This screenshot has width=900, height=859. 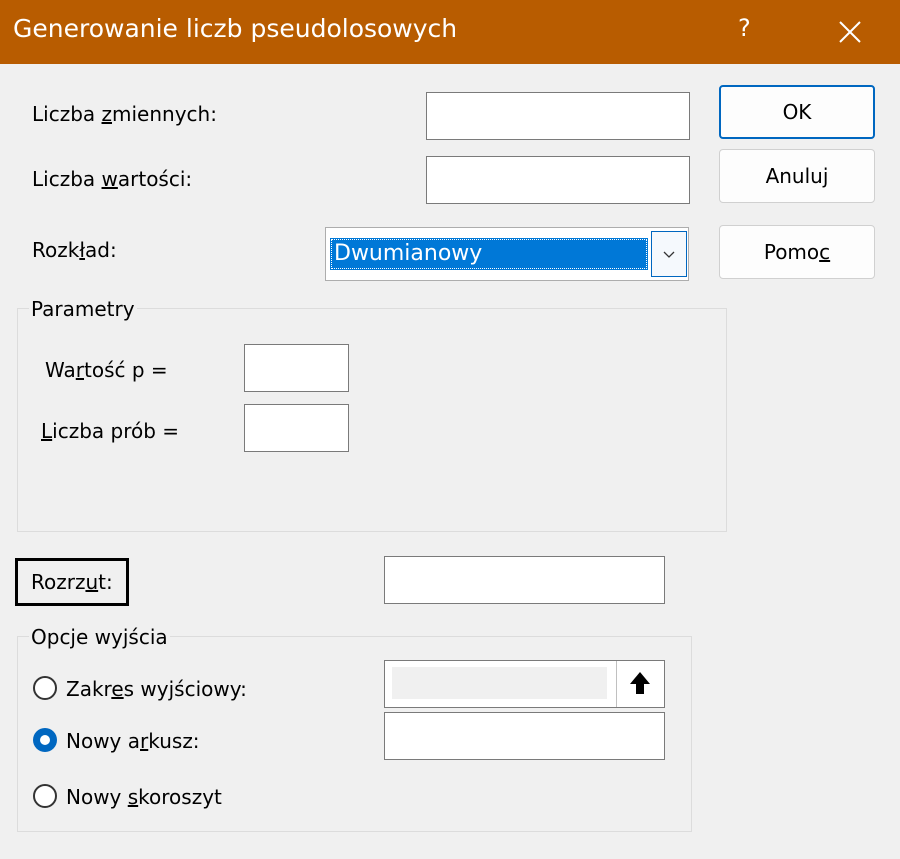 What do you see at coordinates (110, 431) in the screenshot?
I see `trials-label: Liczba prób =` at bounding box center [110, 431].